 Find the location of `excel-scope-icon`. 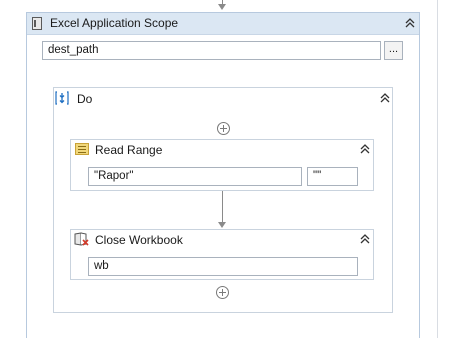

excel-scope-icon is located at coordinates (37, 23).